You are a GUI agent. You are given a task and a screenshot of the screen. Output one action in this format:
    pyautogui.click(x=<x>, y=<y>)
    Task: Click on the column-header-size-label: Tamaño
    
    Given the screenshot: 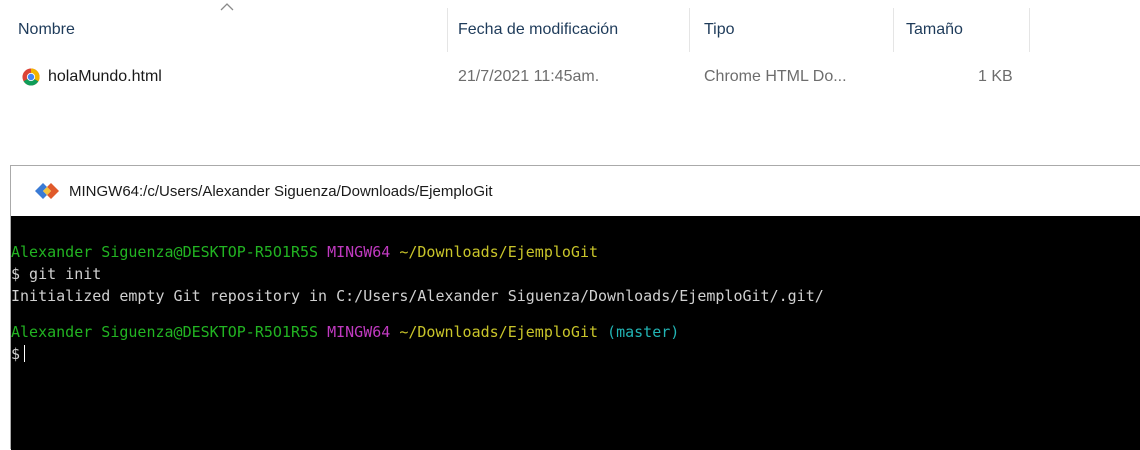 What is the action you would take?
    pyautogui.click(x=934, y=29)
    